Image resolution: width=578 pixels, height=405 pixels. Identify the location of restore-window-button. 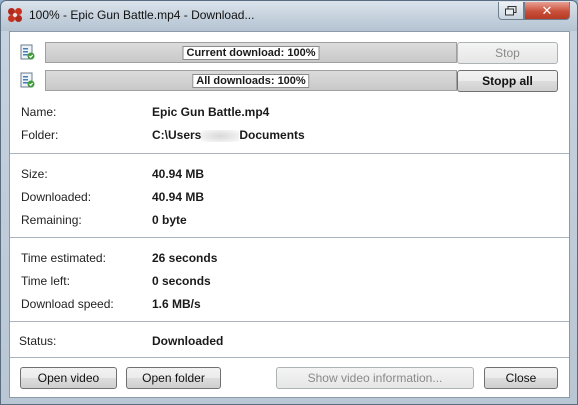
(511, 11).